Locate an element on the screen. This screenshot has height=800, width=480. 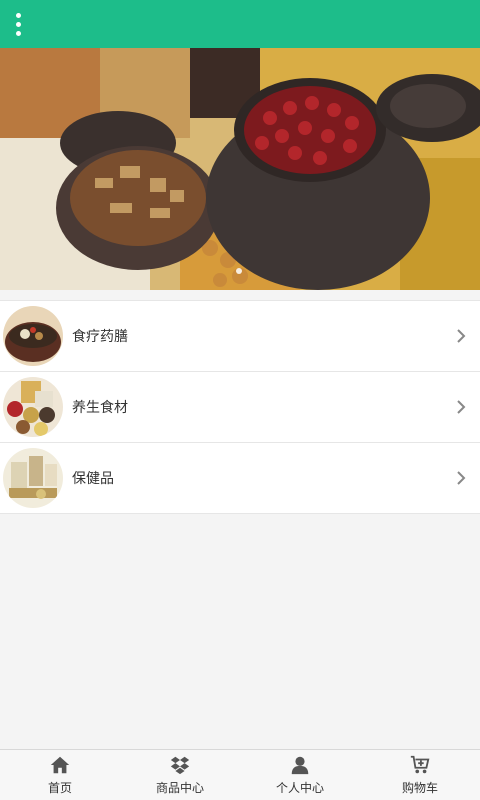
tab-cart: 购物车 is located at coordinates (420, 775).